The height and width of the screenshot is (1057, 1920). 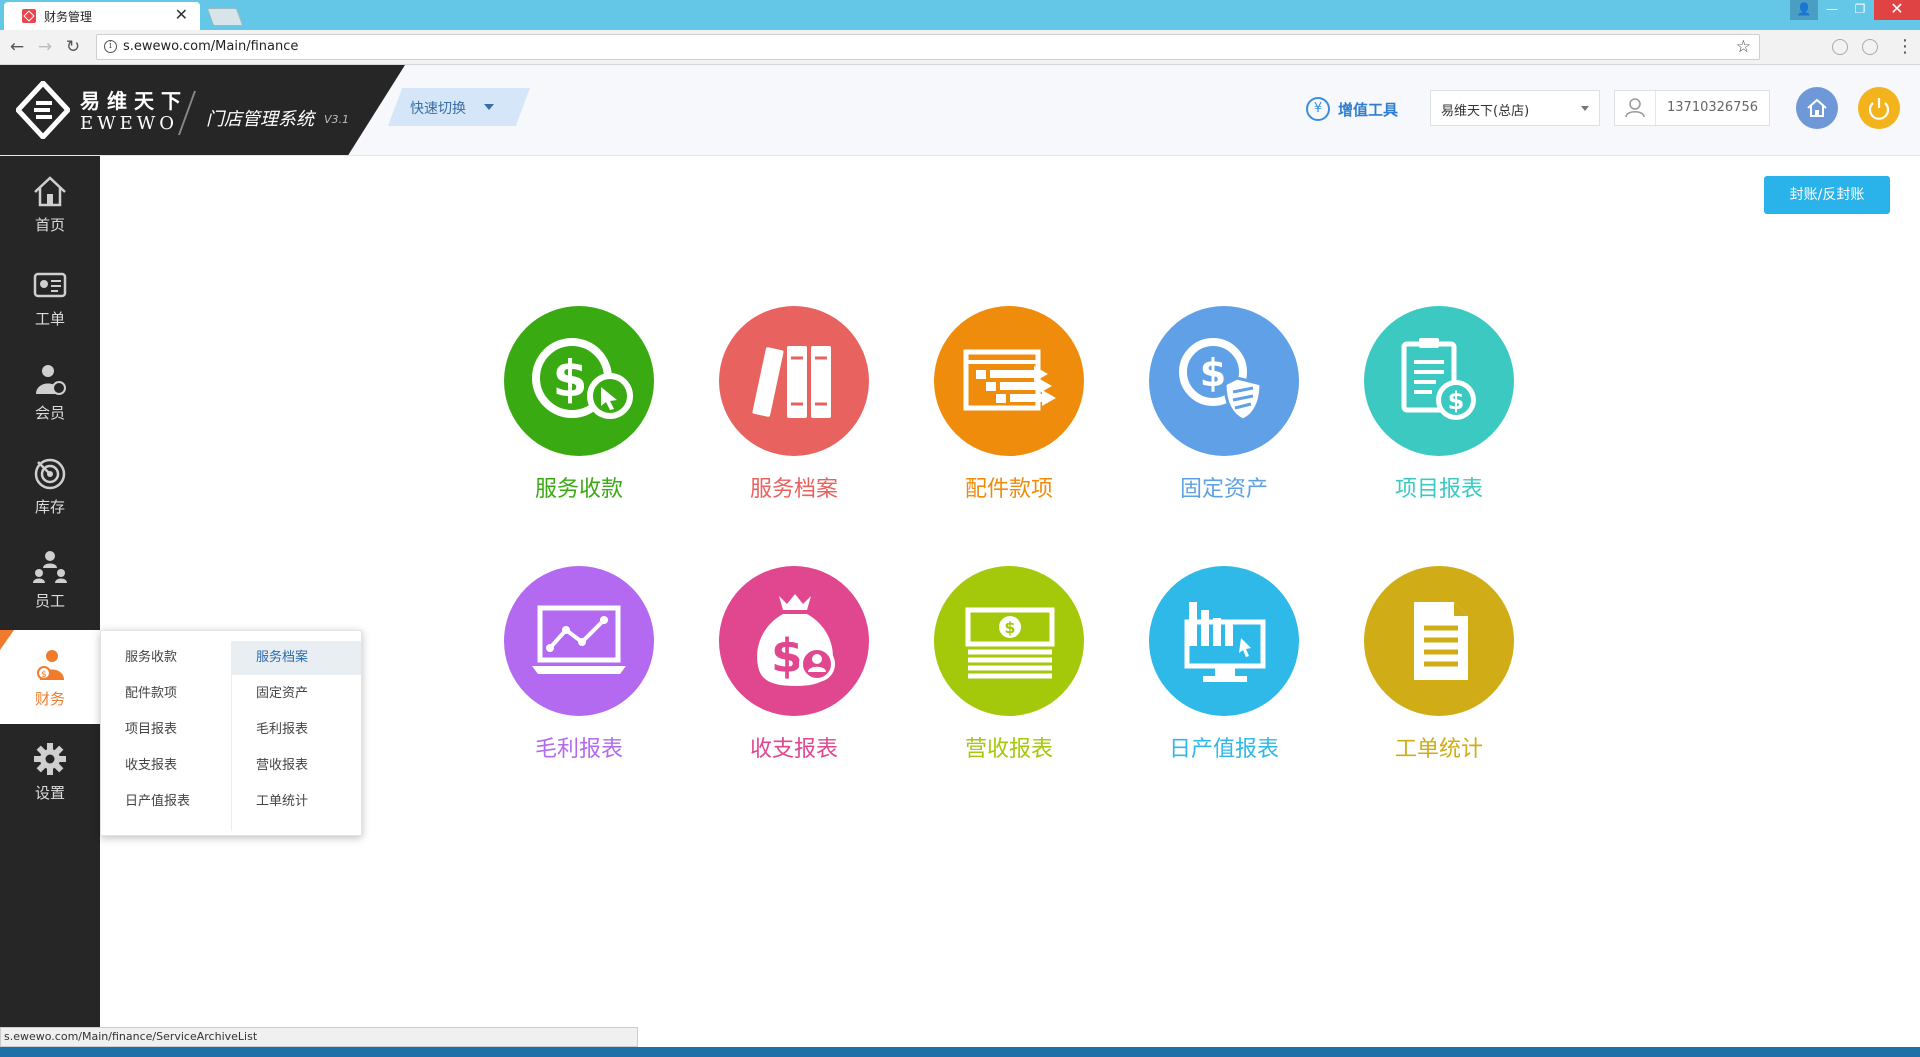 What do you see at coordinates (68, 17) in the screenshot?
I see `tab-title: 财务管理` at bounding box center [68, 17].